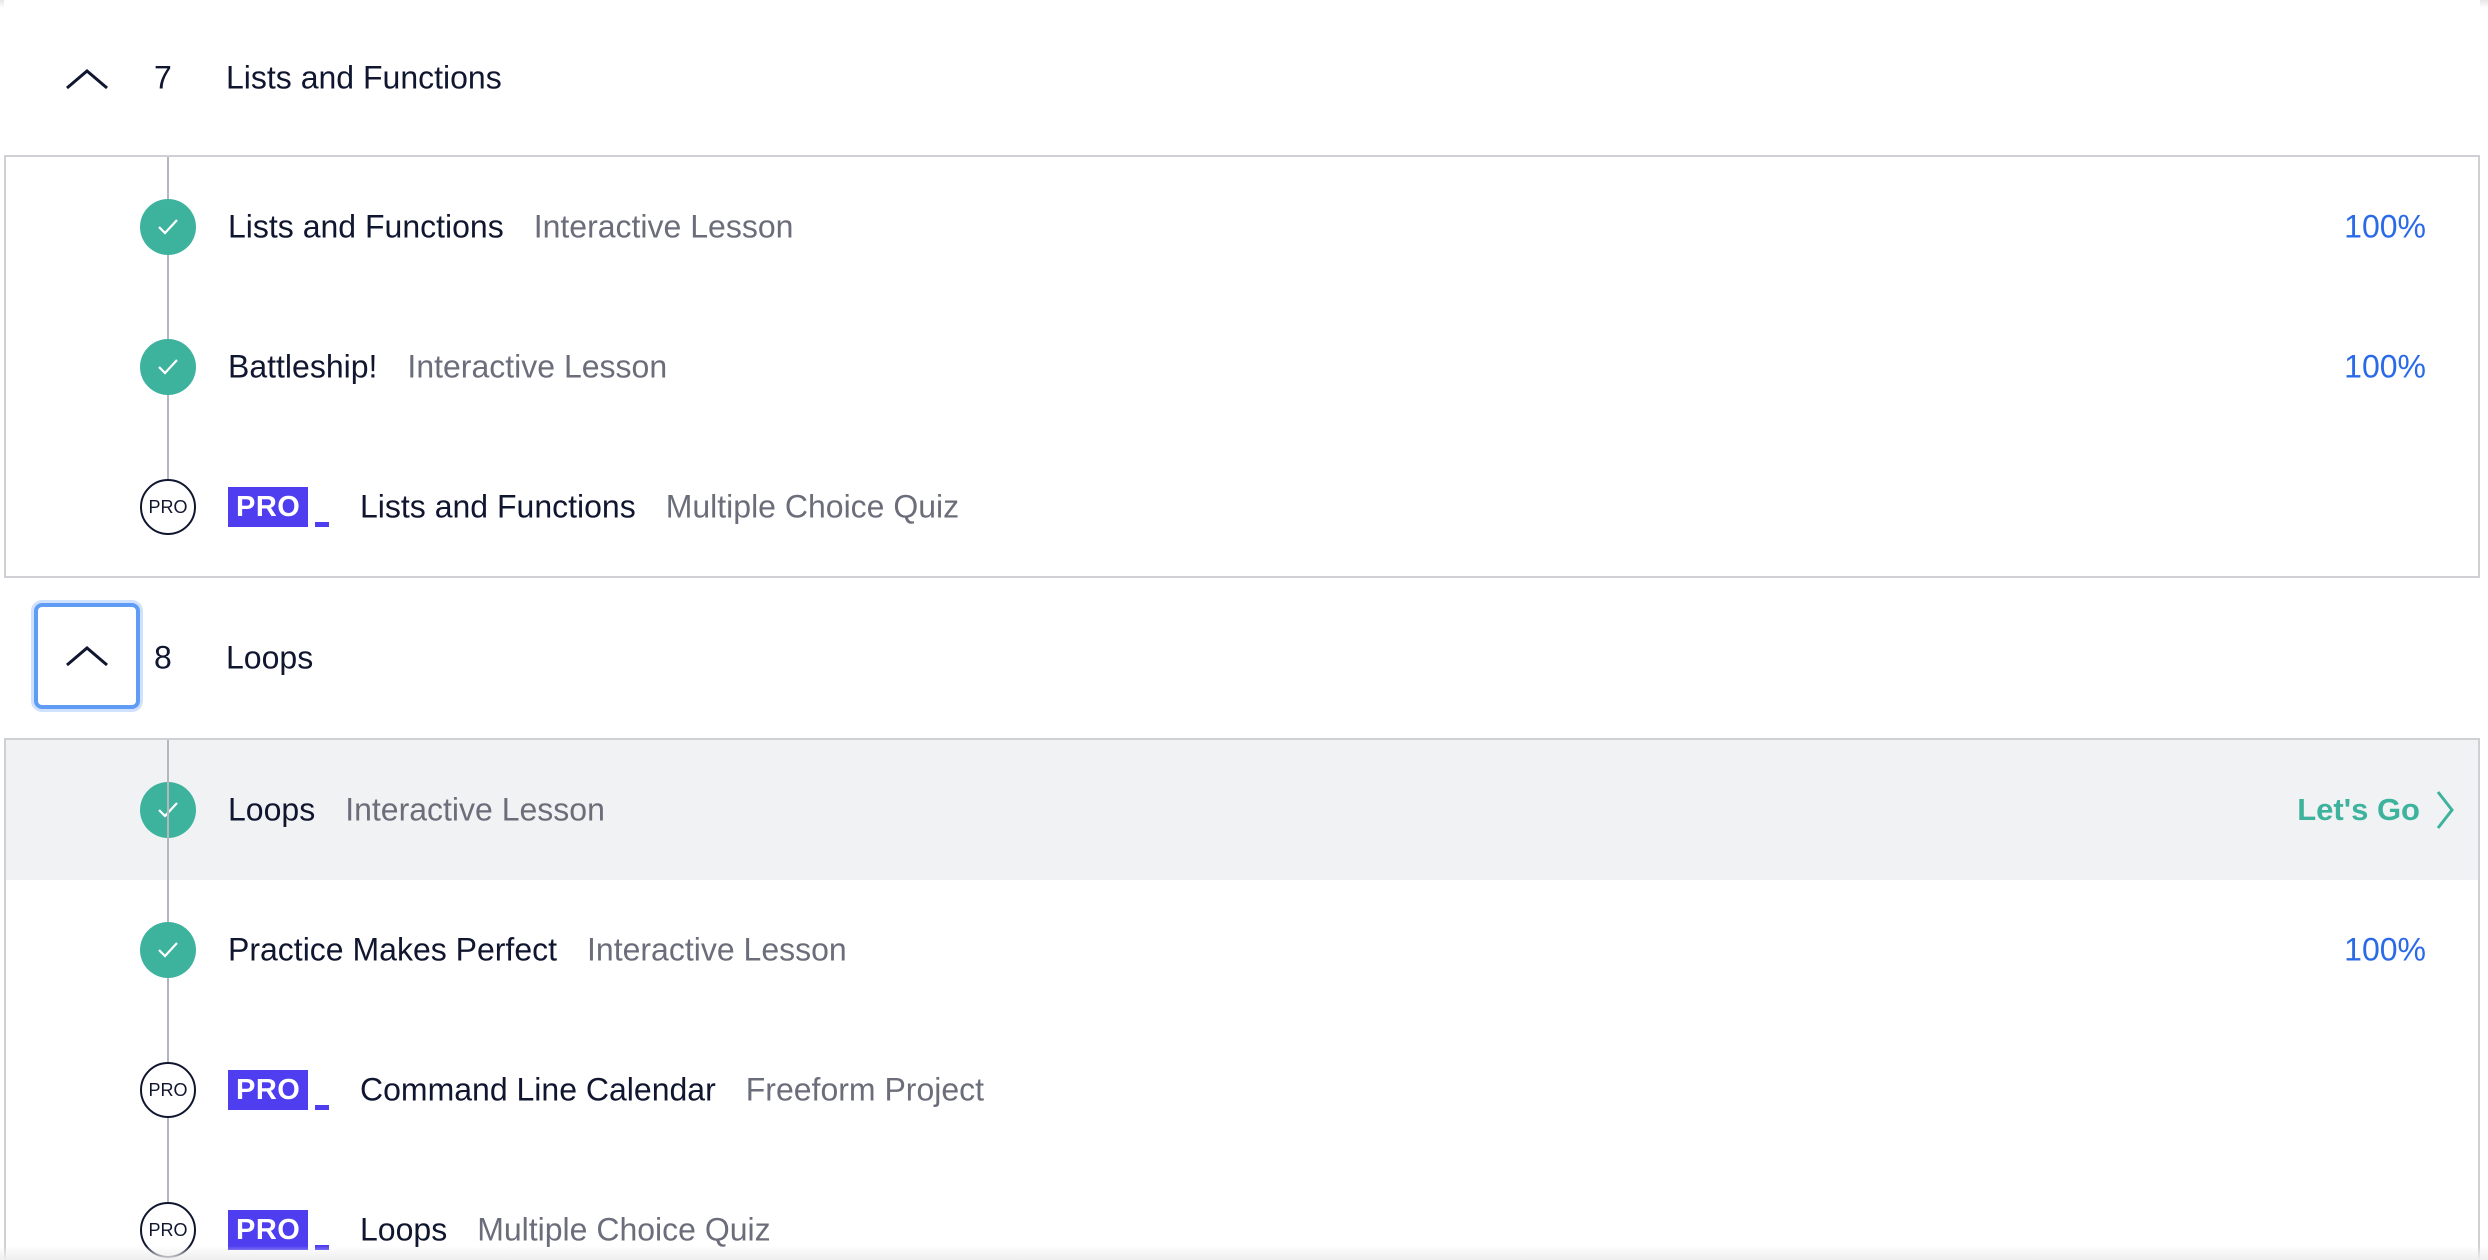  Describe the element at coordinates (2445, 810) in the screenshot. I see `chevron-right-icon` at that location.